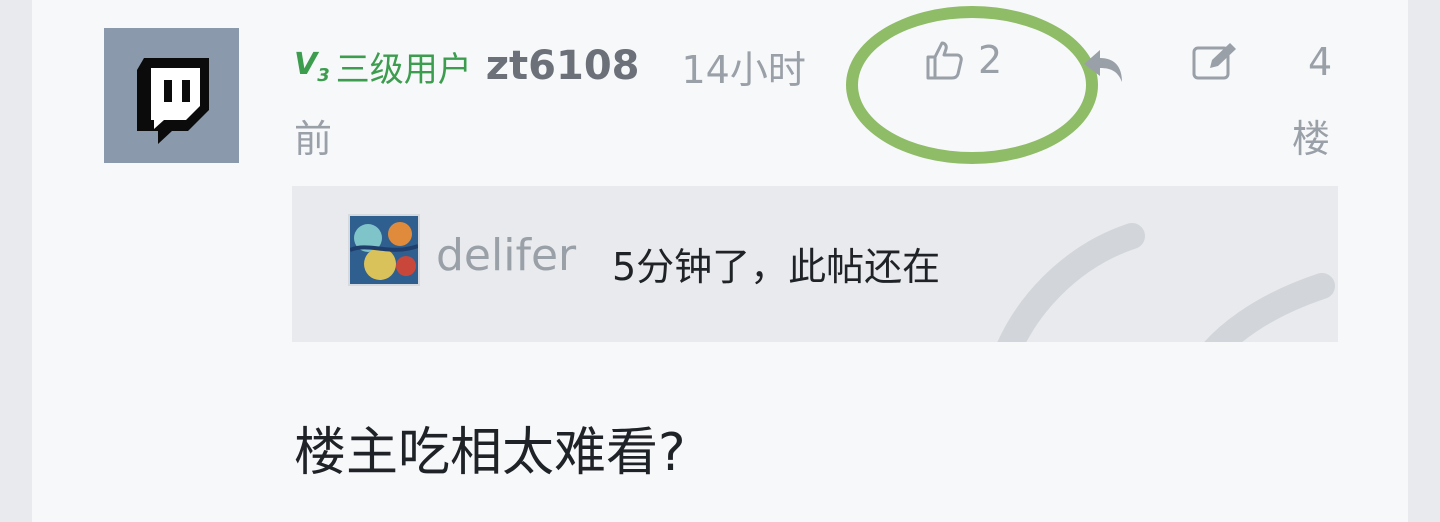 This screenshot has width=1440, height=522. What do you see at coordinates (490, 453) in the screenshot?
I see `post-content: 楼主吃相太难看?` at bounding box center [490, 453].